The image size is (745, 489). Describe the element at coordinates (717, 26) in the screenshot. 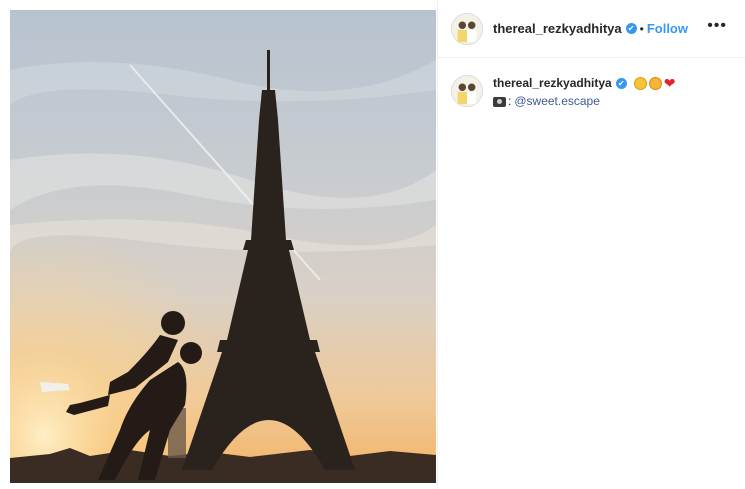

I see `more-options-icon: •••` at that location.